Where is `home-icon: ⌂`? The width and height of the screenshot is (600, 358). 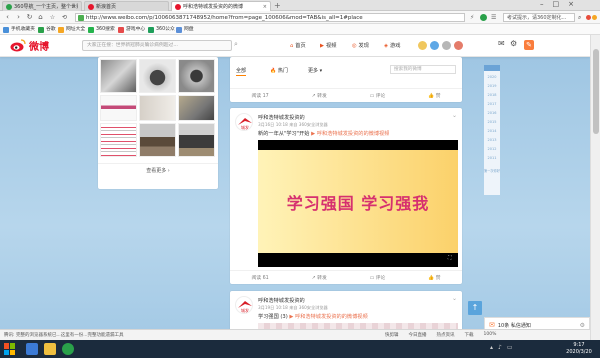
home-icon: ⌂ is located at coordinates (40, 17).